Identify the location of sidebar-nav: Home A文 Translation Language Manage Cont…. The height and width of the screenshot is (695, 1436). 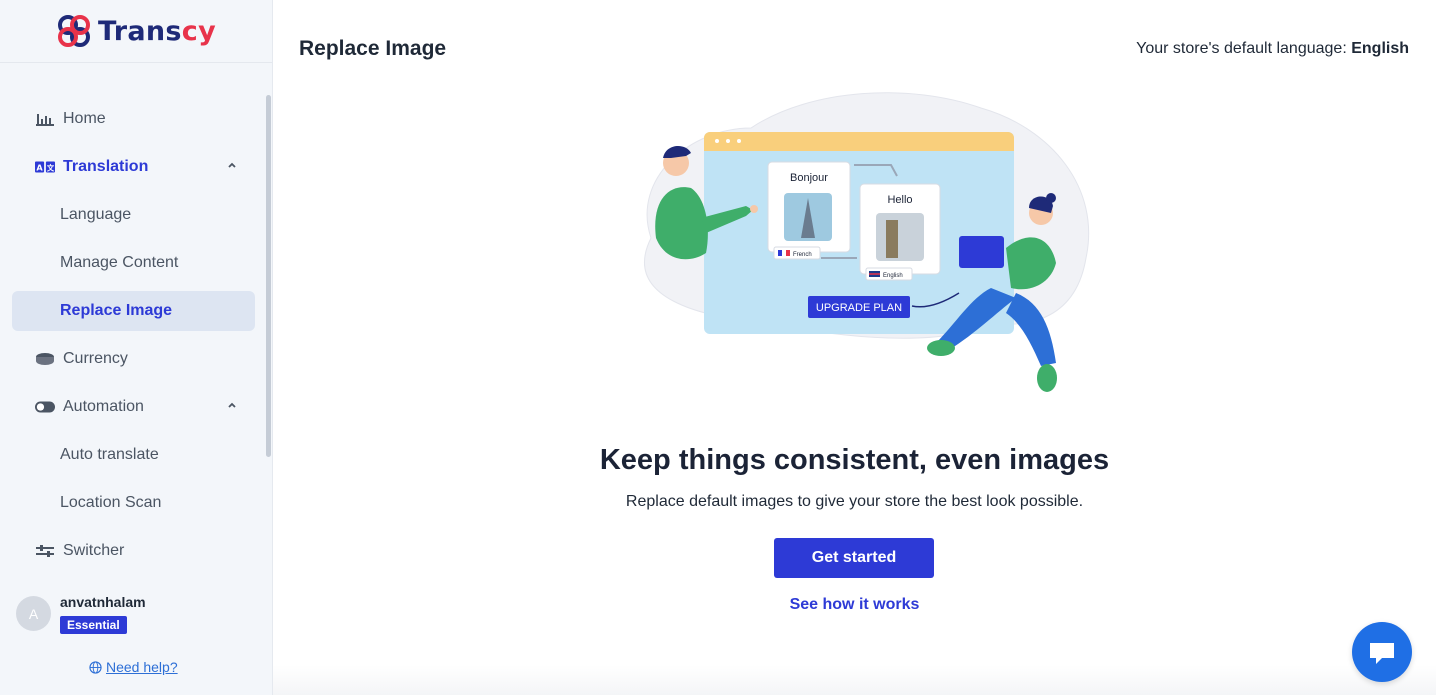
(133, 326).